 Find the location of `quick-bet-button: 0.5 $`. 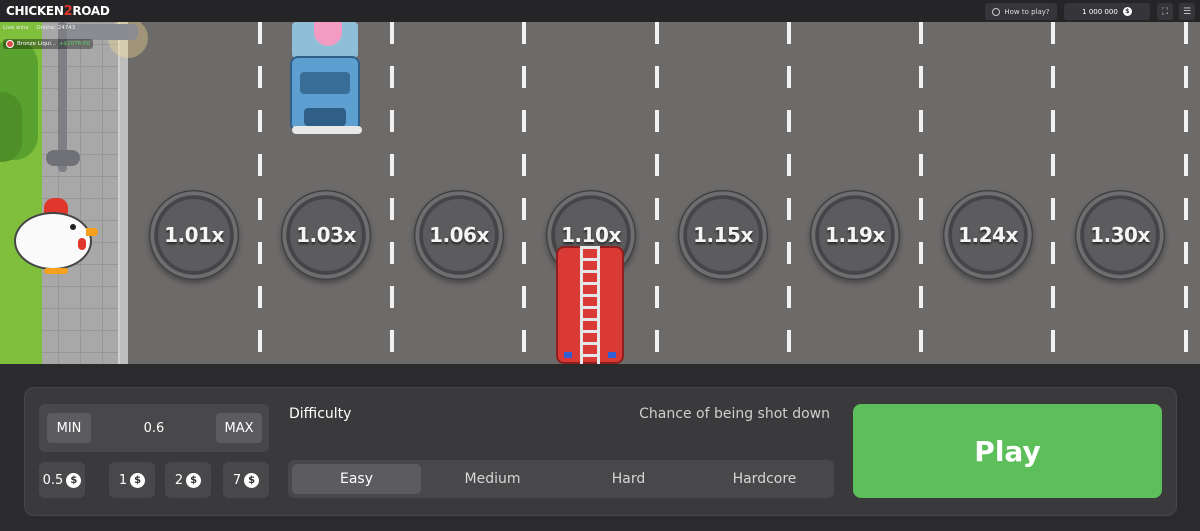

quick-bet-button: 0.5 $ is located at coordinates (62, 480).